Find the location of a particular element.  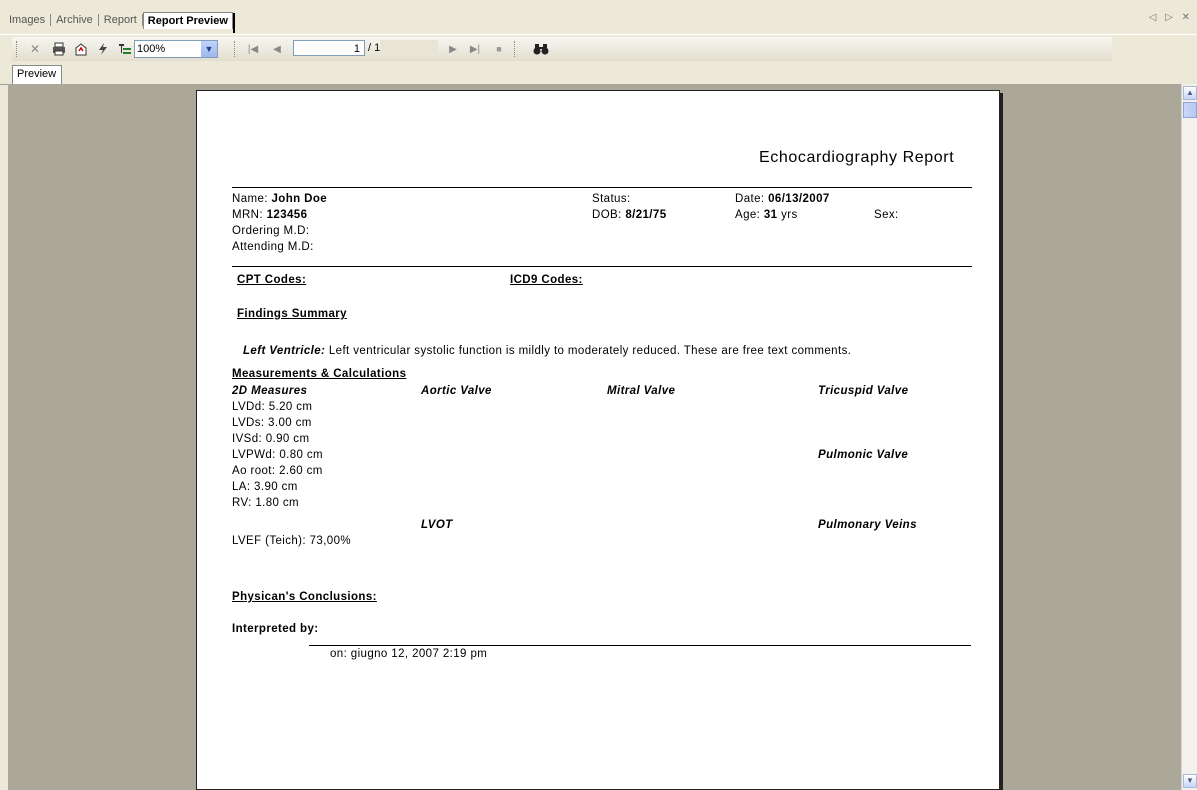

zoom-select: 100% ▼ is located at coordinates (176, 49).